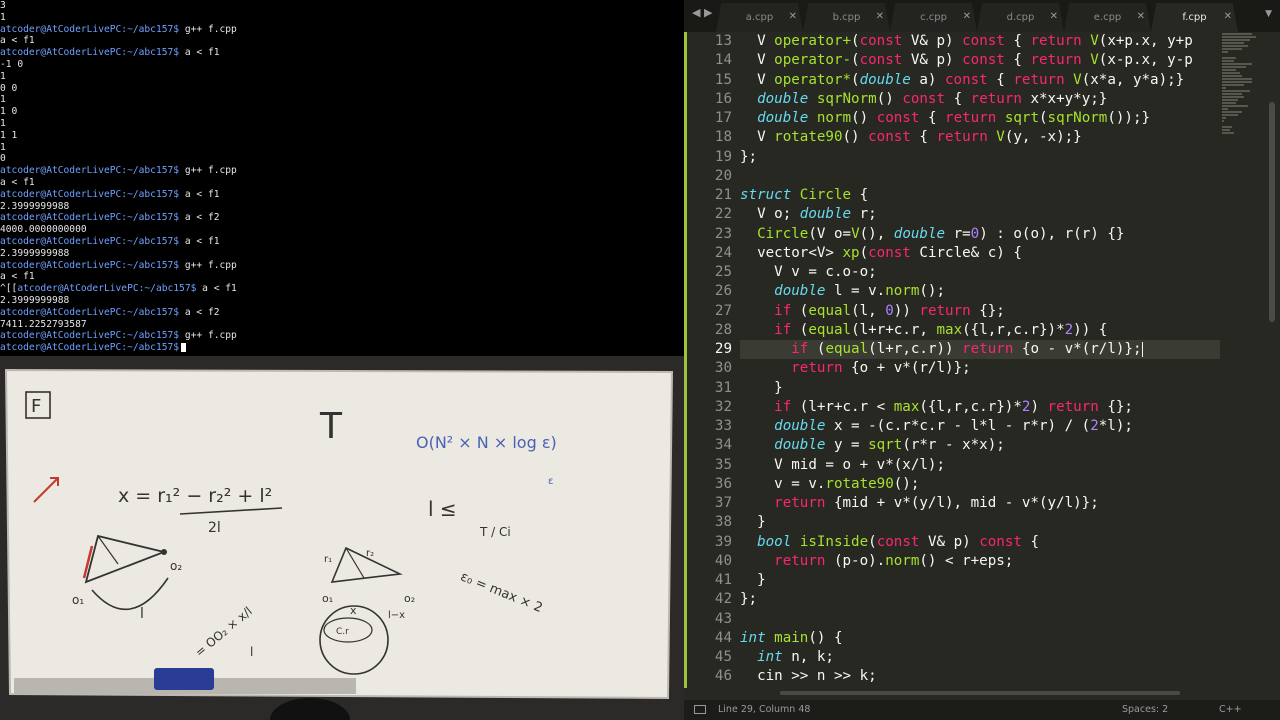 Image resolution: width=1280 pixels, height=720 pixels. What do you see at coordinates (759, 17) in the screenshot?
I see `tab-a-cpp: a.cpp ✕` at bounding box center [759, 17].